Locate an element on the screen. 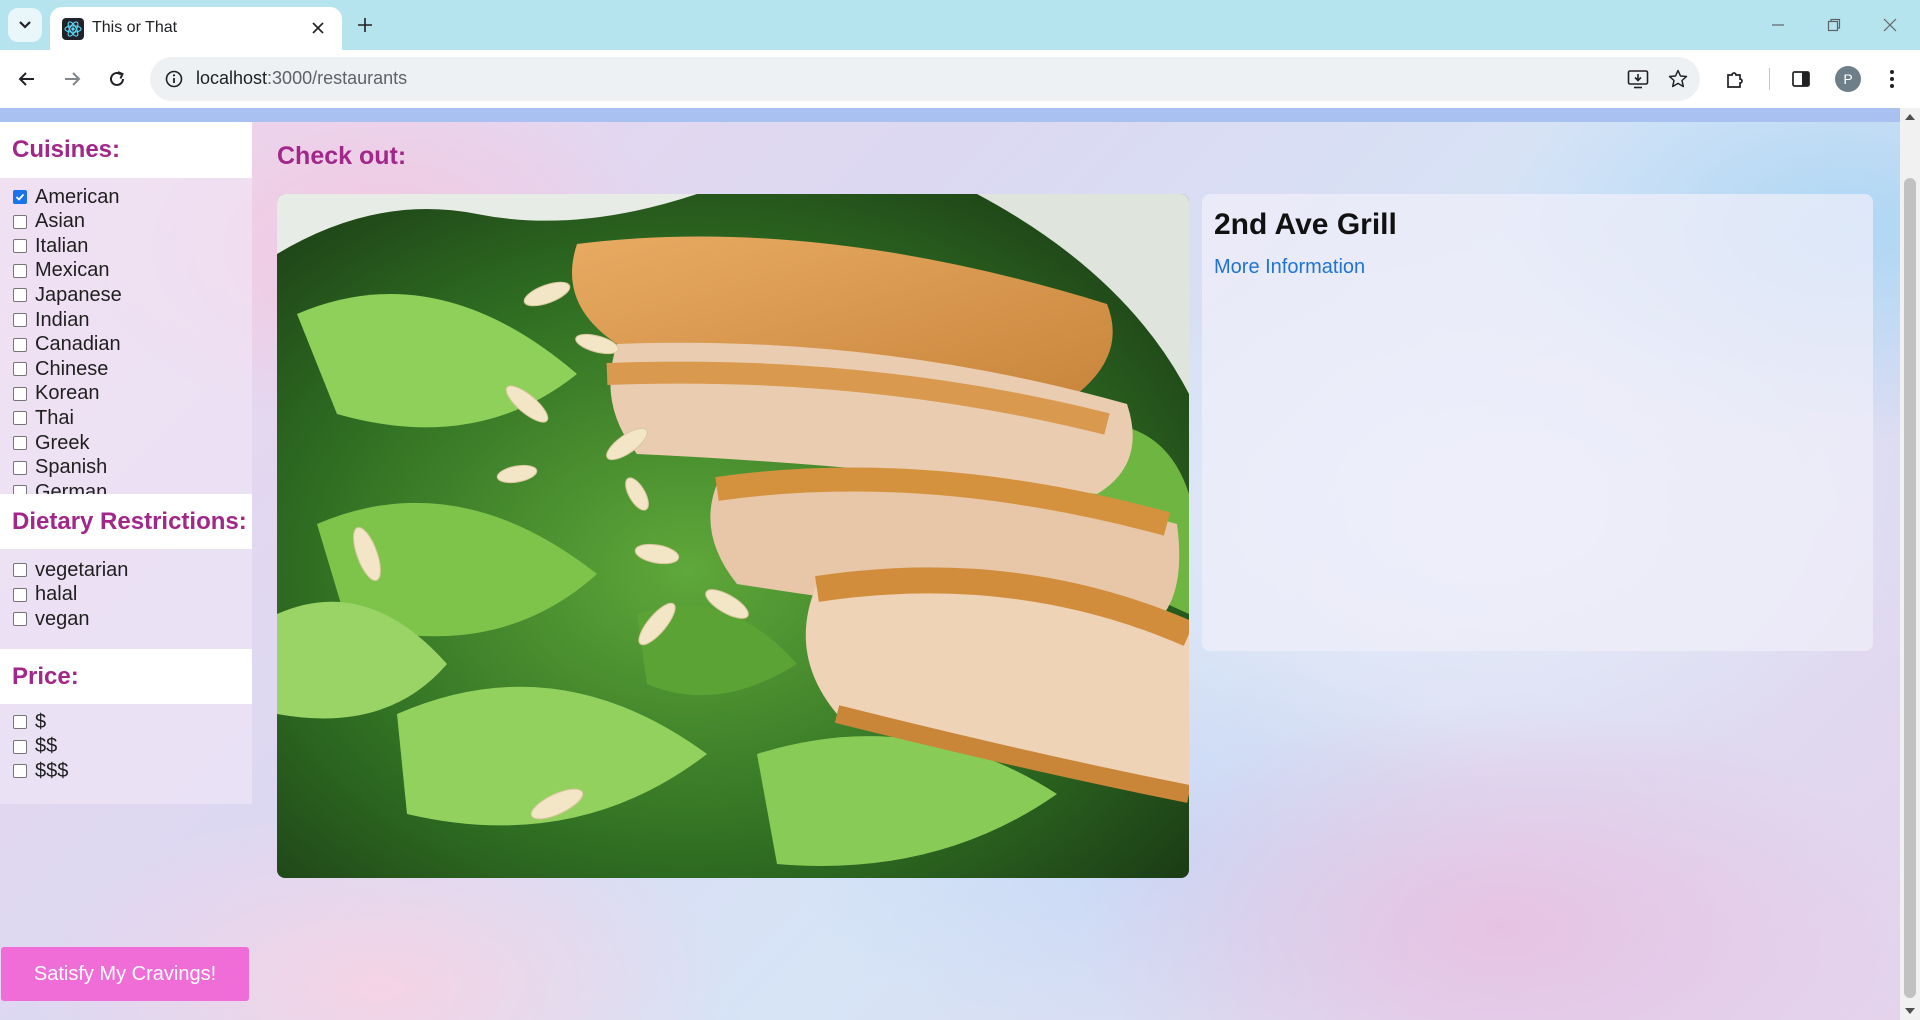 The image size is (1920, 1020). scroll-down-arrow-icon is located at coordinates (1910, 1011).